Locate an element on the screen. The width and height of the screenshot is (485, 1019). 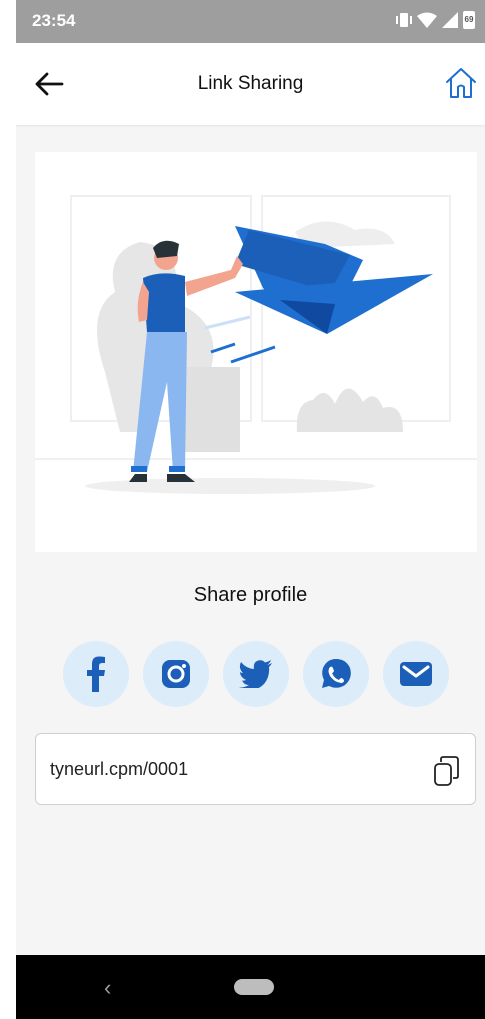
status-bar: 23:54 69 is located at coordinates (250, 21).